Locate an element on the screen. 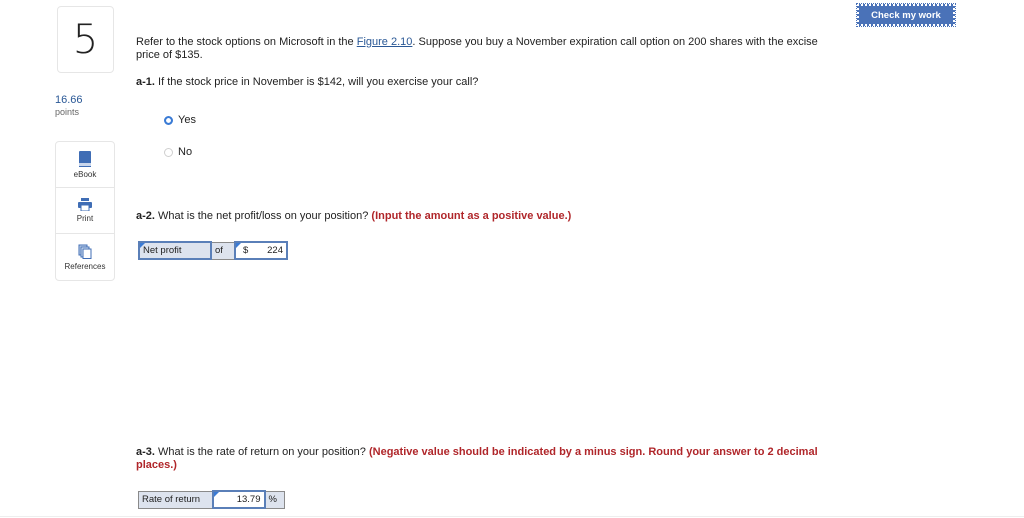 The height and width of the screenshot is (518, 1024). net-profit-value: 224 is located at coordinates (275, 250).